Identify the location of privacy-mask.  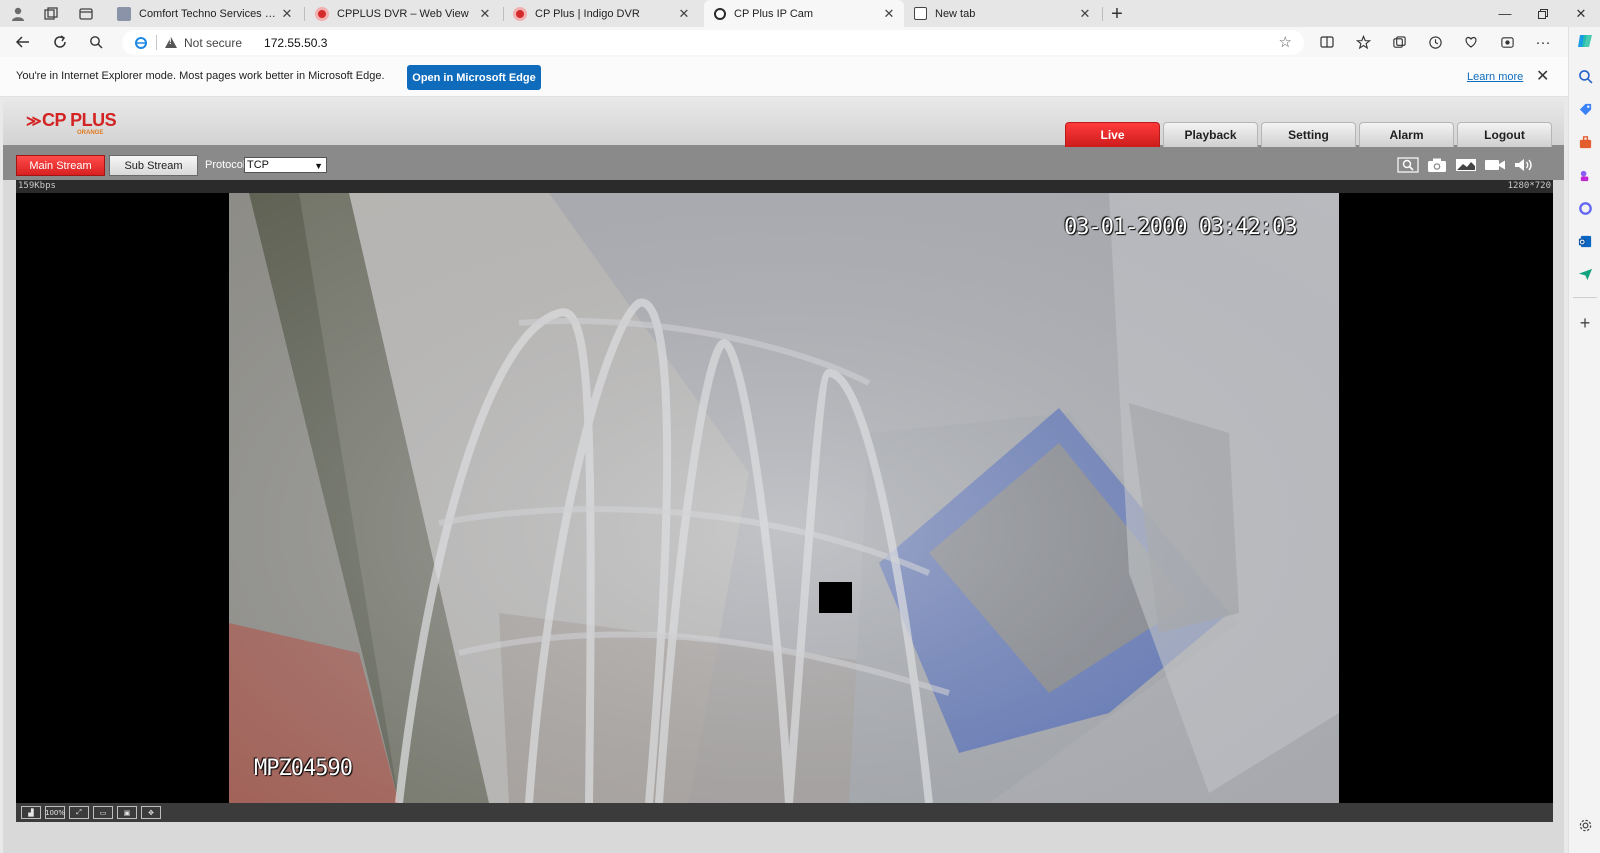
(835, 597).